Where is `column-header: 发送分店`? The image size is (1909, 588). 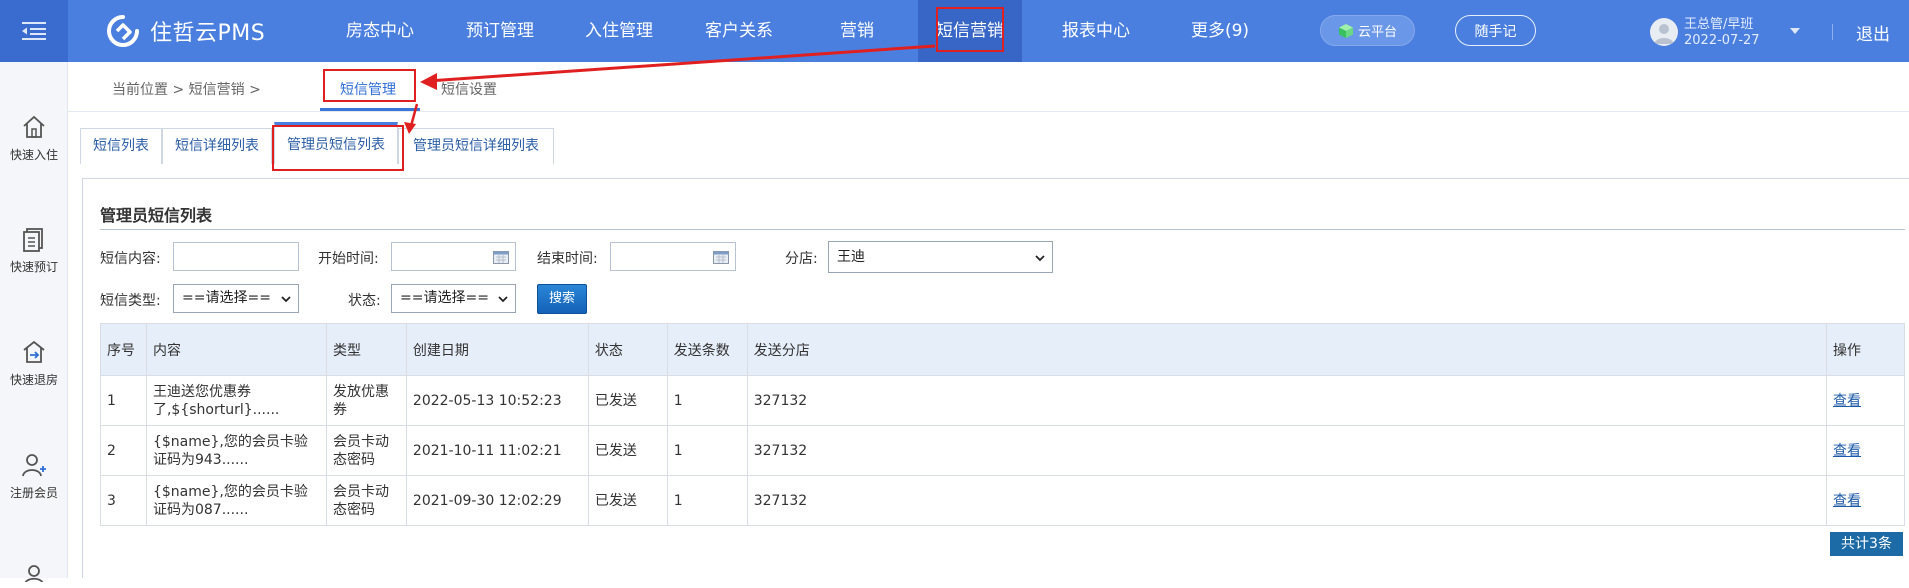 column-header: 发送分店 is located at coordinates (1287, 349).